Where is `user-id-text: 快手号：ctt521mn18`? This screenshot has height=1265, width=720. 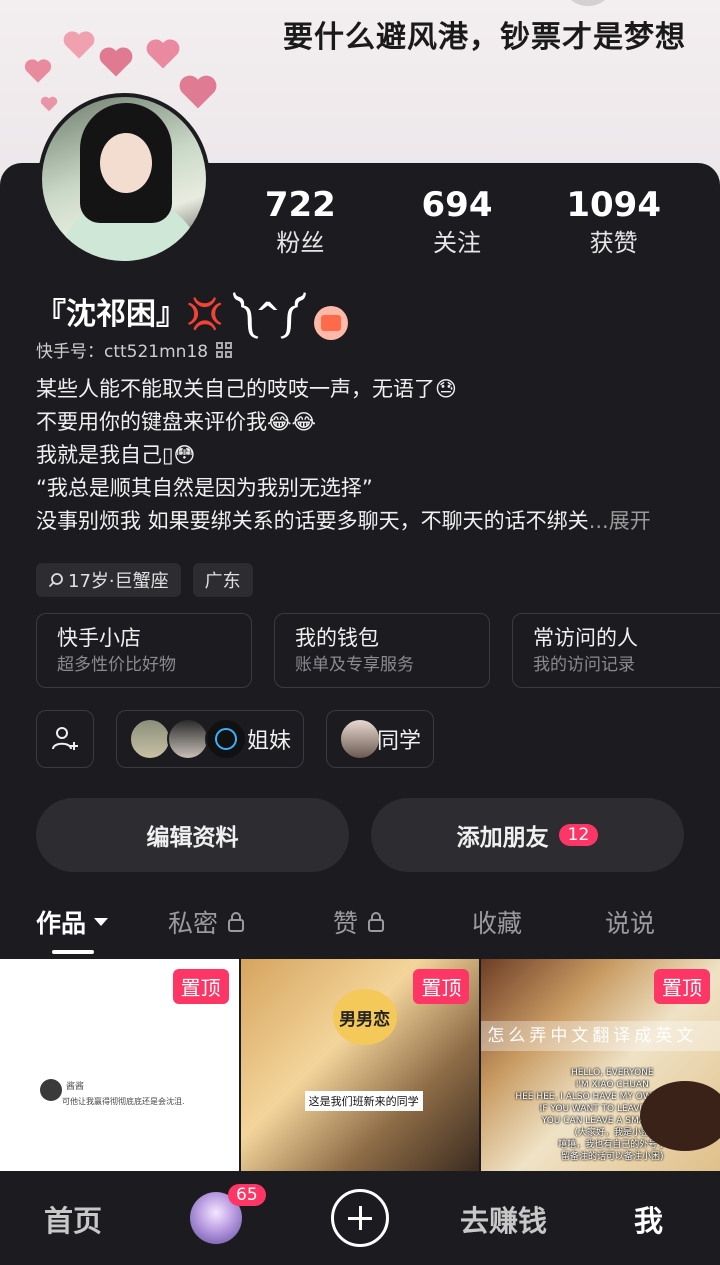
user-id-text: 快手号：ctt521mn18 is located at coordinates (122, 352).